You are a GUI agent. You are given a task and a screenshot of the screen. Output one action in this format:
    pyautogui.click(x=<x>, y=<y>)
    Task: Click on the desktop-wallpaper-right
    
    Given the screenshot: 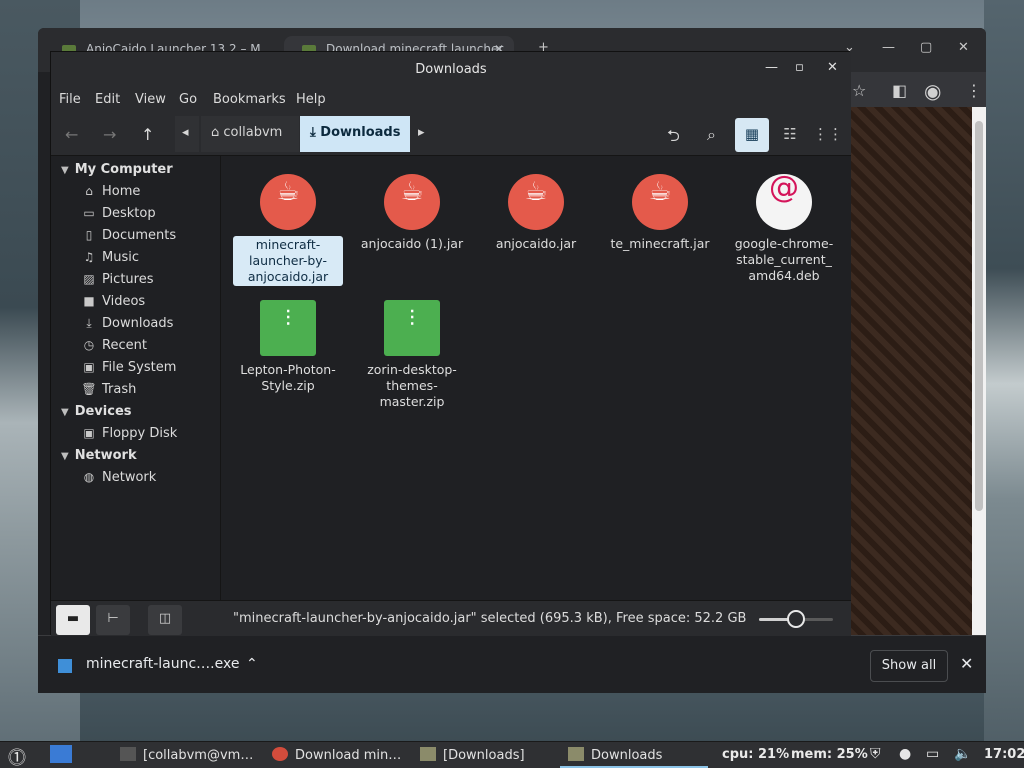 What is the action you would take?
    pyautogui.click(x=1004, y=384)
    